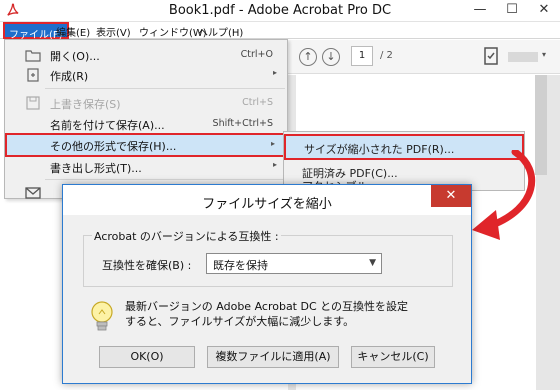 The height and width of the screenshot is (390, 560). What do you see at coordinates (73, 31) in the screenshot?
I see `menu-edit: 編集(E)` at bounding box center [73, 31].